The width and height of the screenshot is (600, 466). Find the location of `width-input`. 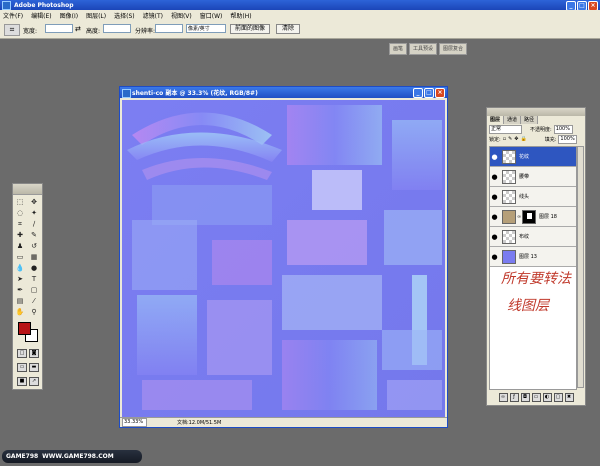

width-input is located at coordinates (59, 28).